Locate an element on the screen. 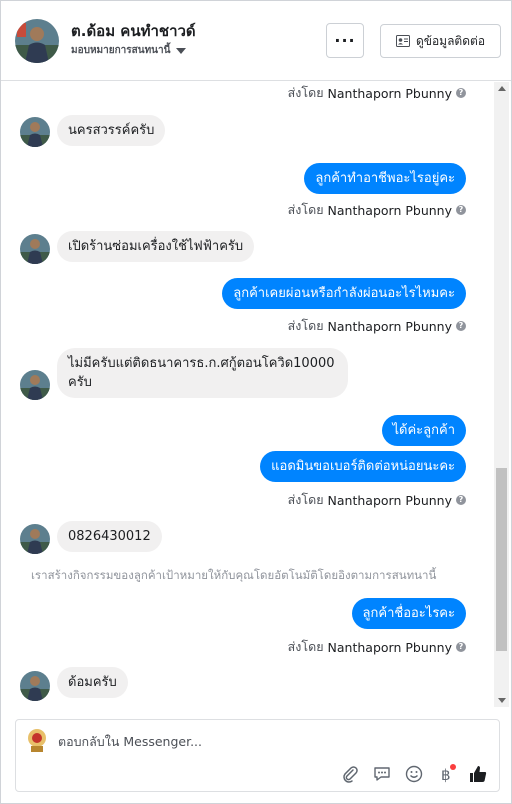 The height and width of the screenshot is (804, 512). outgoing-message: ลูกค้าทำอาชีพอะไรอยู่คะ is located at coordinates (385, 178).